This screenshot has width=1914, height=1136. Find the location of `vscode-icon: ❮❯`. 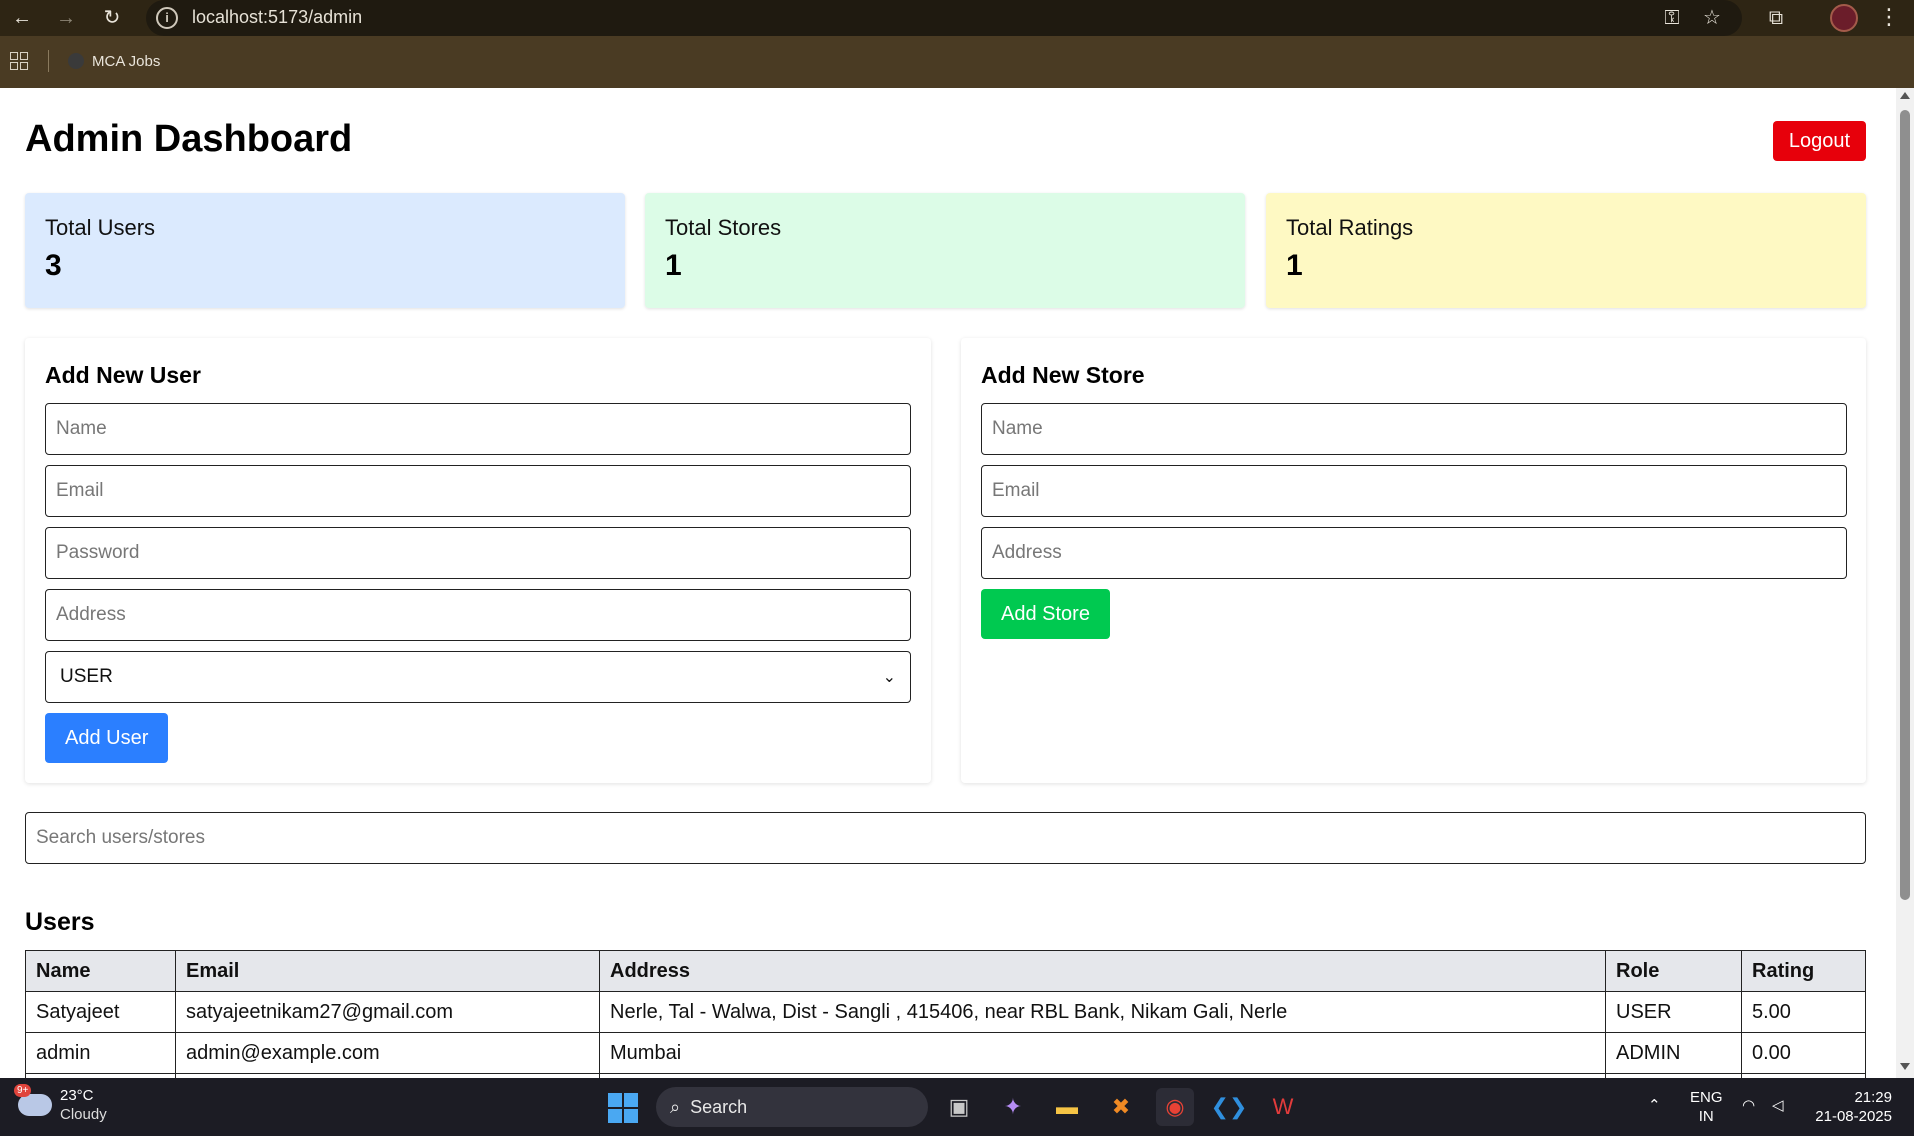

vscode-icon: ❮❯ is located at coordinates (1229, 1107).